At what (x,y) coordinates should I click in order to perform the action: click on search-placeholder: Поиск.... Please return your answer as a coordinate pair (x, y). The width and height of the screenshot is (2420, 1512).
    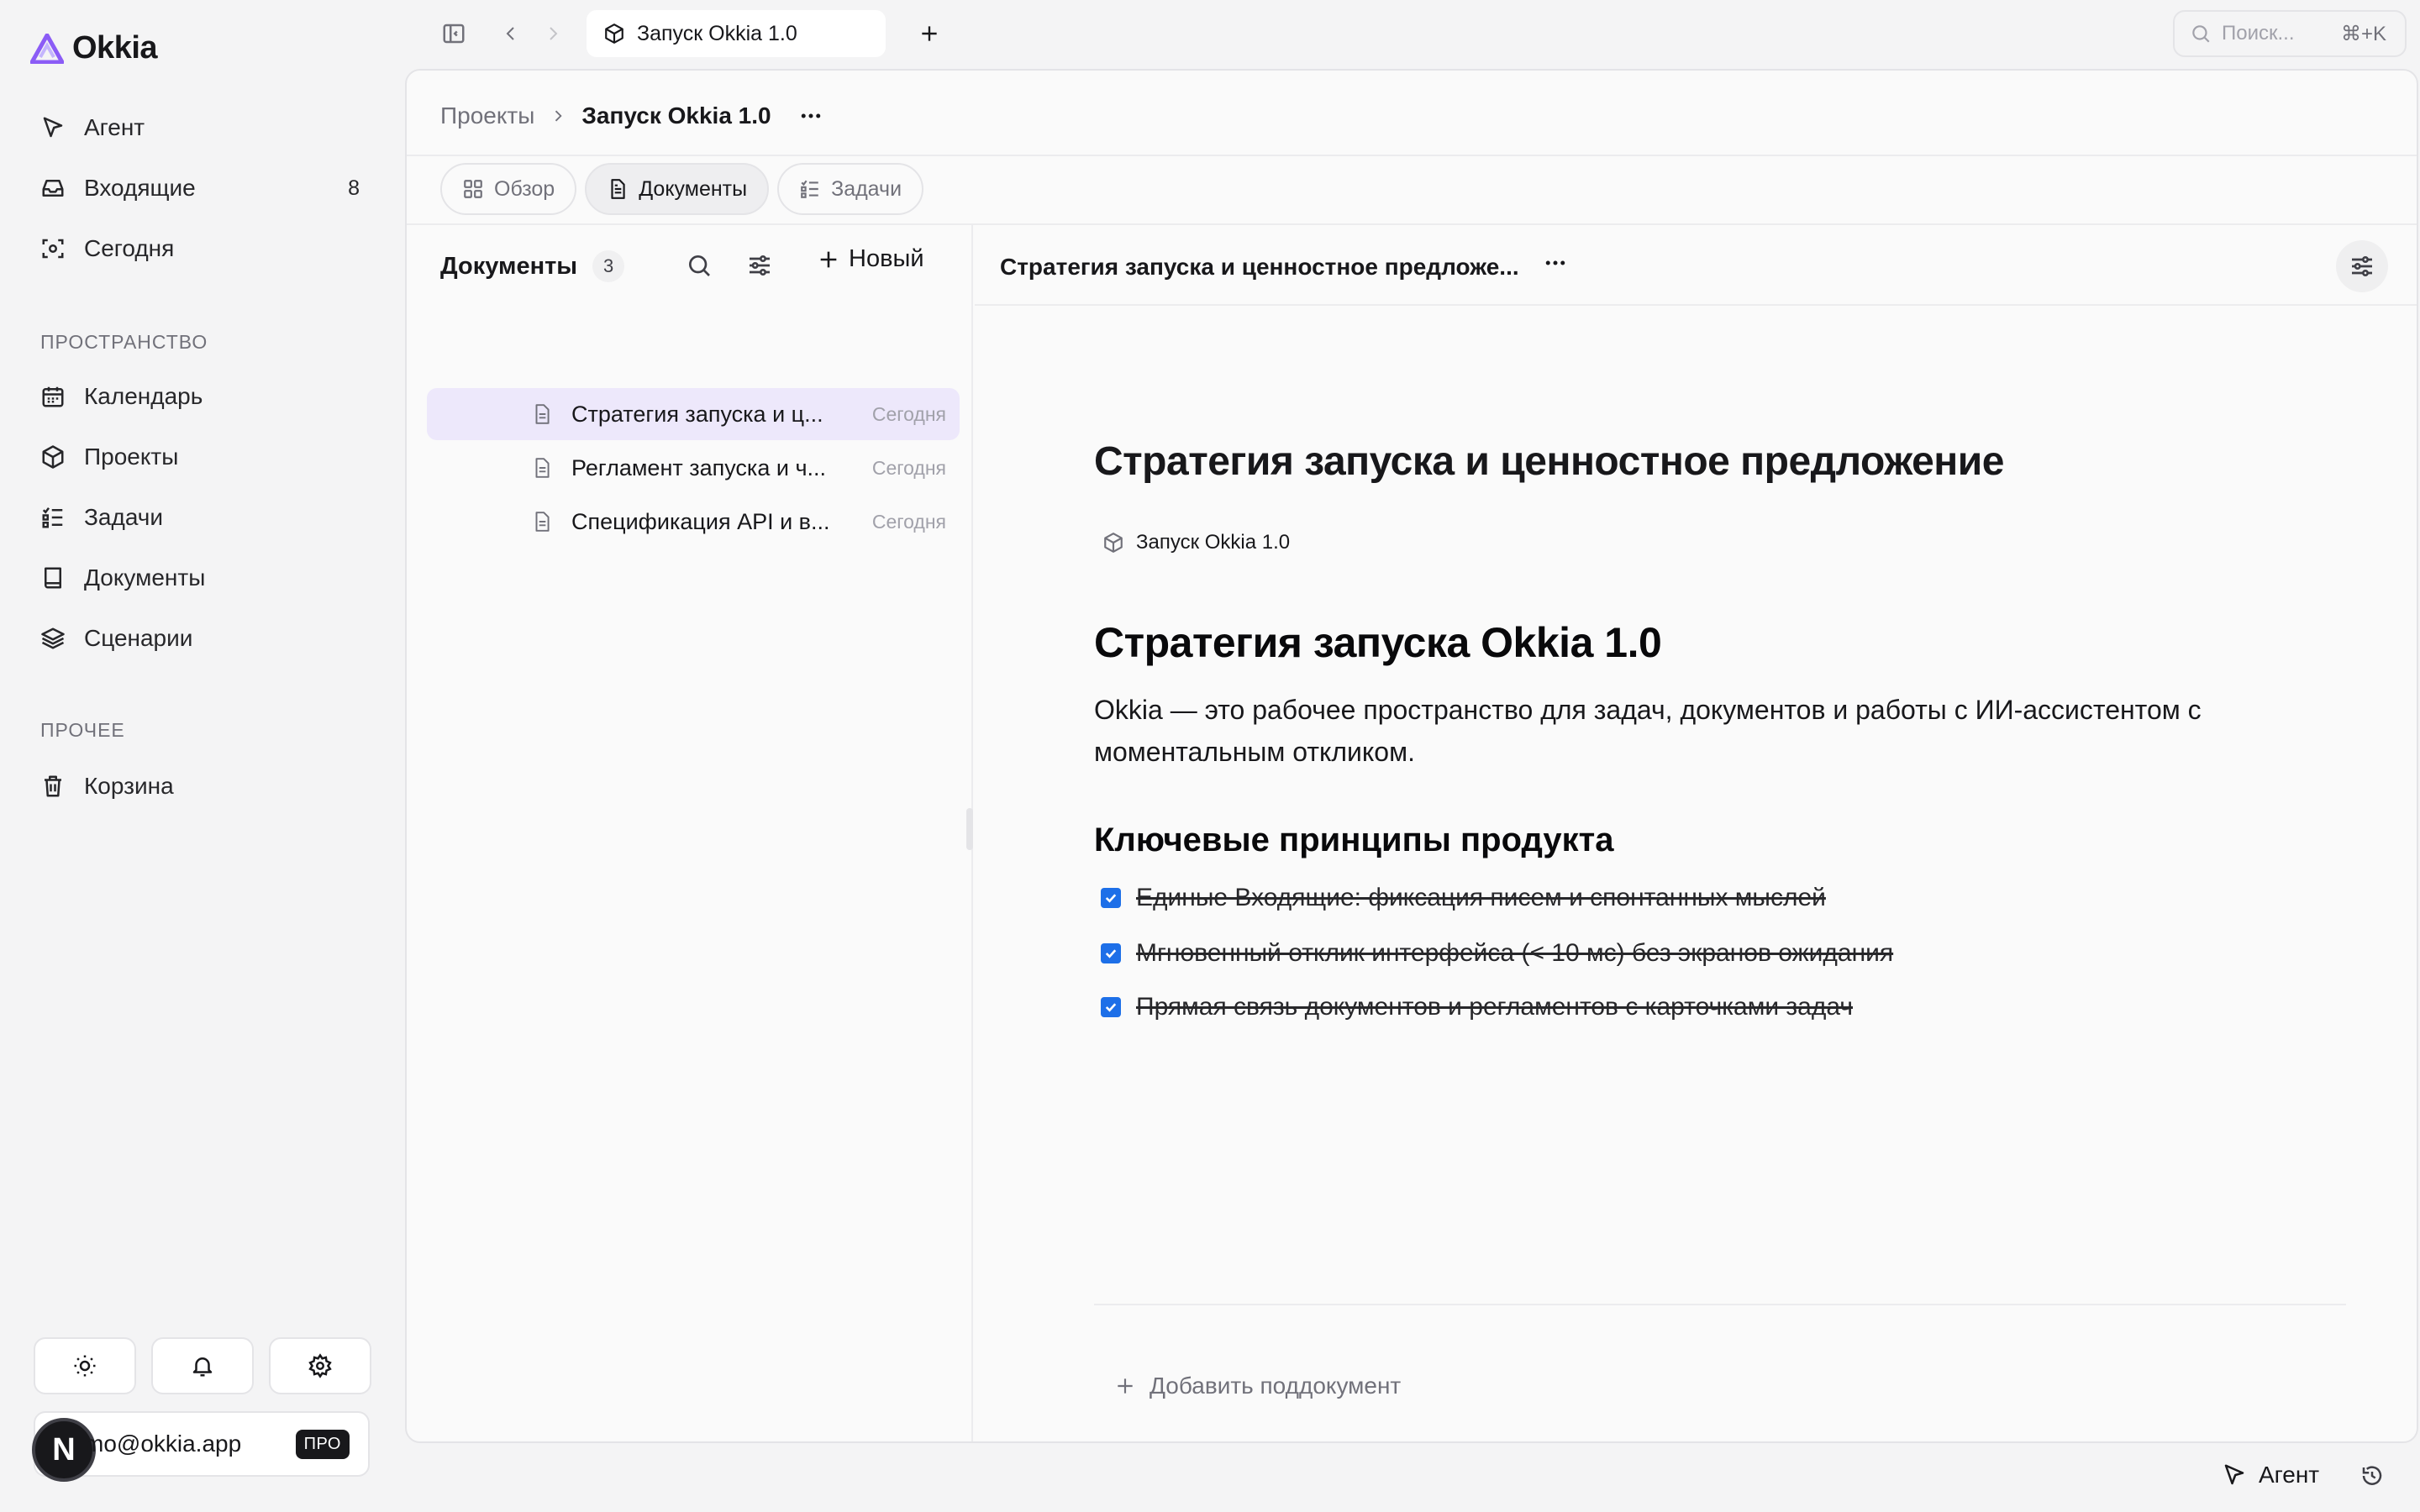
    Looking at the image, I should click on (2258, 33).